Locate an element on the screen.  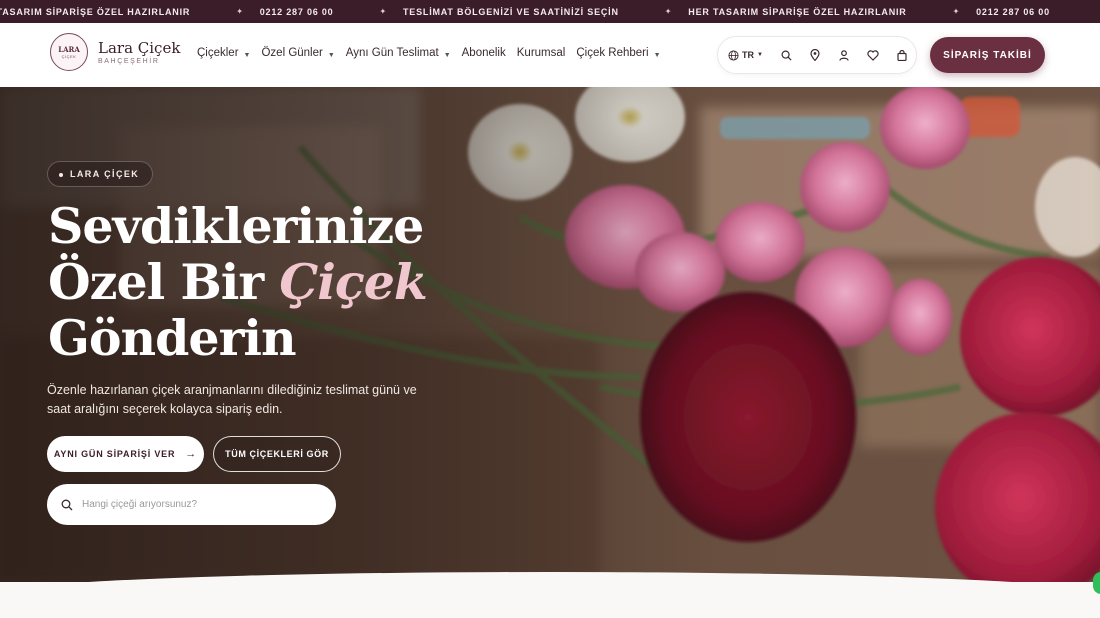
user-icon is located at coordinates (844, 55).